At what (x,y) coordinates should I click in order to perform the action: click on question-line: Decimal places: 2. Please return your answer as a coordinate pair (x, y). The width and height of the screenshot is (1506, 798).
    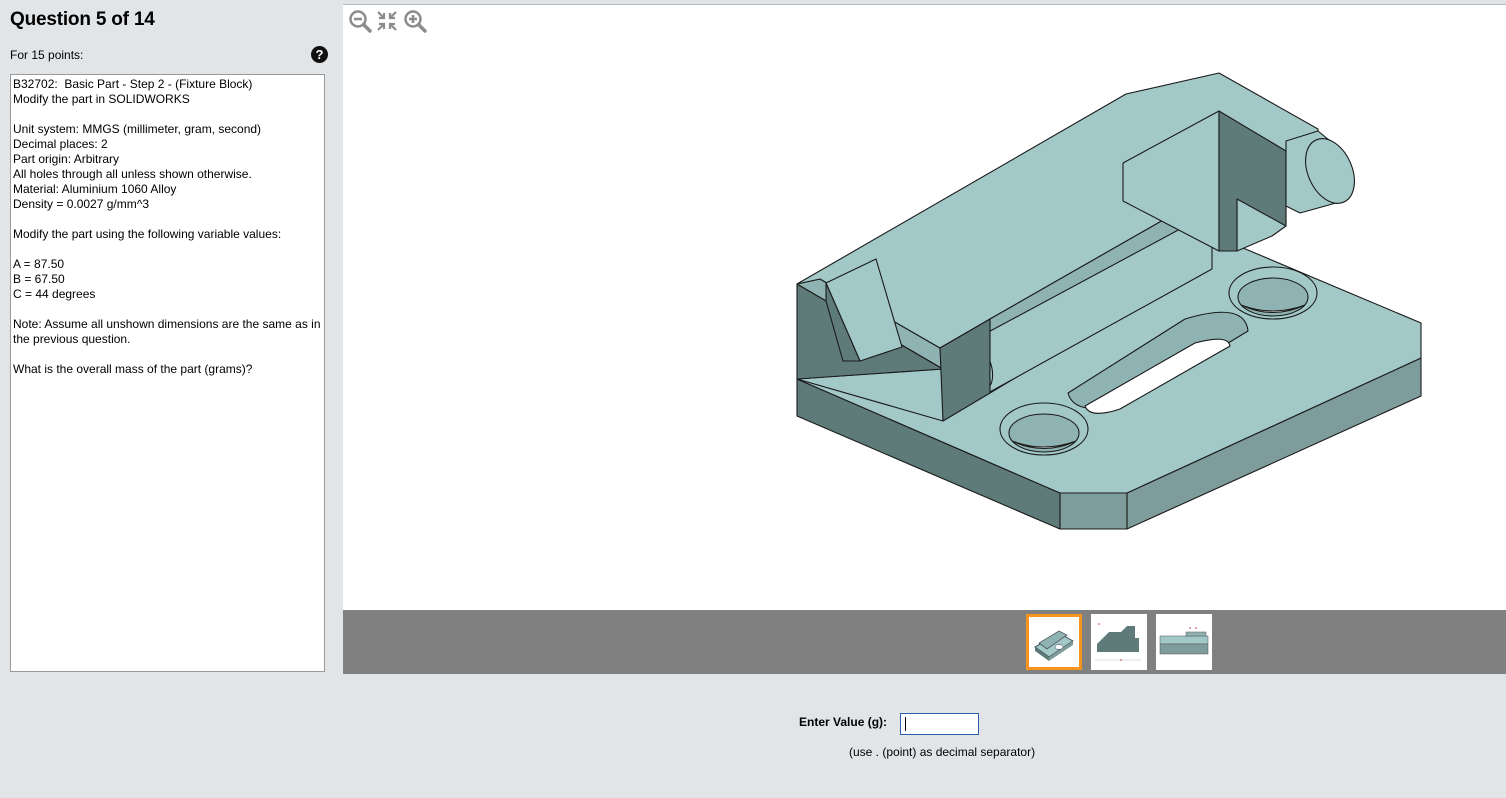
    Looking at the image, I should click on (60, 144).